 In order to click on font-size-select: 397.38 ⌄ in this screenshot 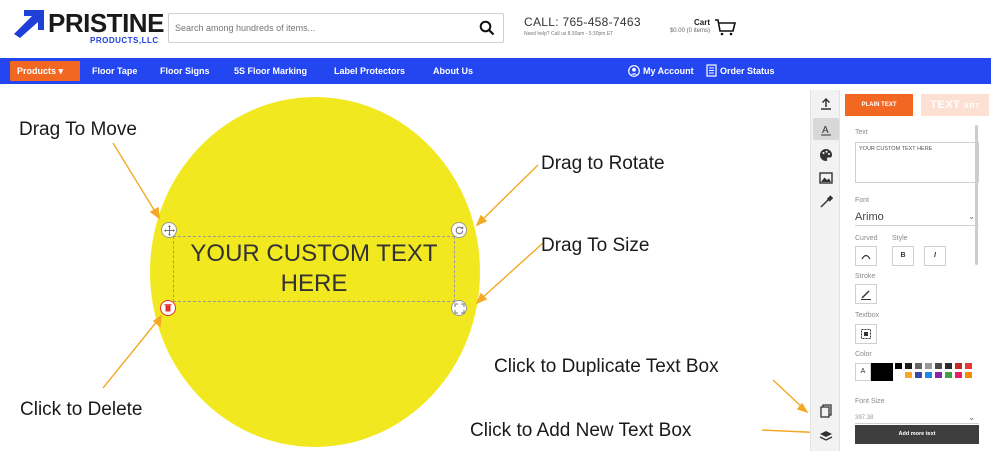, I will do `click(917, 418)`.